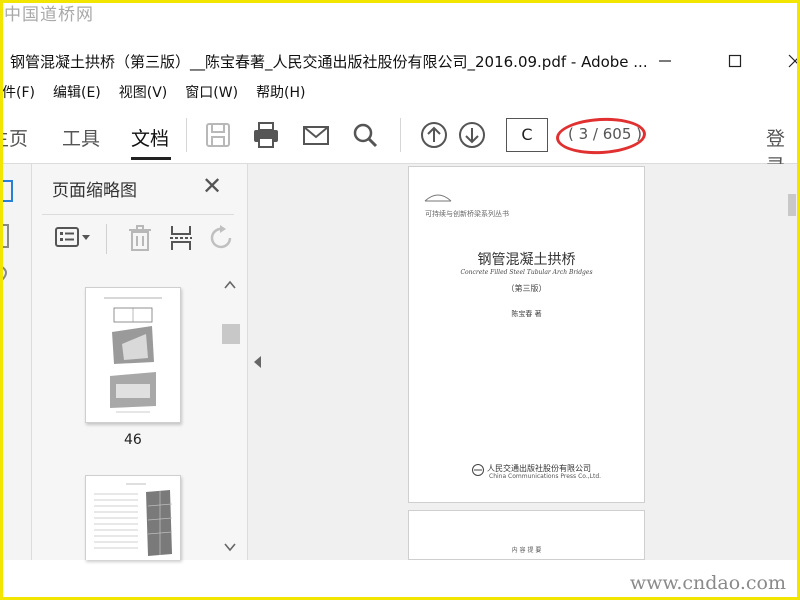 The image size is (800, 600). Describe the element at coordinates (478, 470) in the screenshot. I see `publisher-logo` at that location.